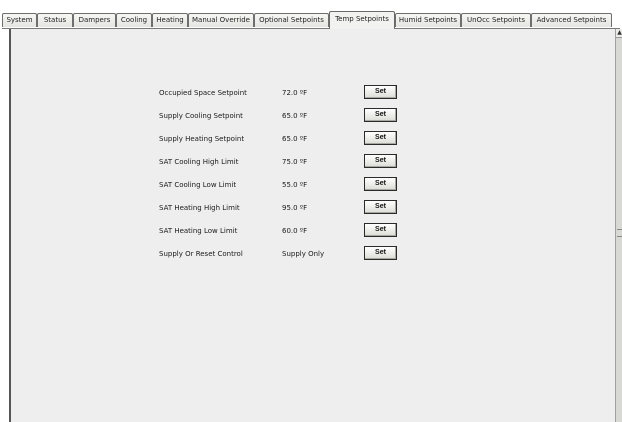 The image size is (622, 422). I want to click on set-button-sat-cooling-high: Set, so click(380, 161).